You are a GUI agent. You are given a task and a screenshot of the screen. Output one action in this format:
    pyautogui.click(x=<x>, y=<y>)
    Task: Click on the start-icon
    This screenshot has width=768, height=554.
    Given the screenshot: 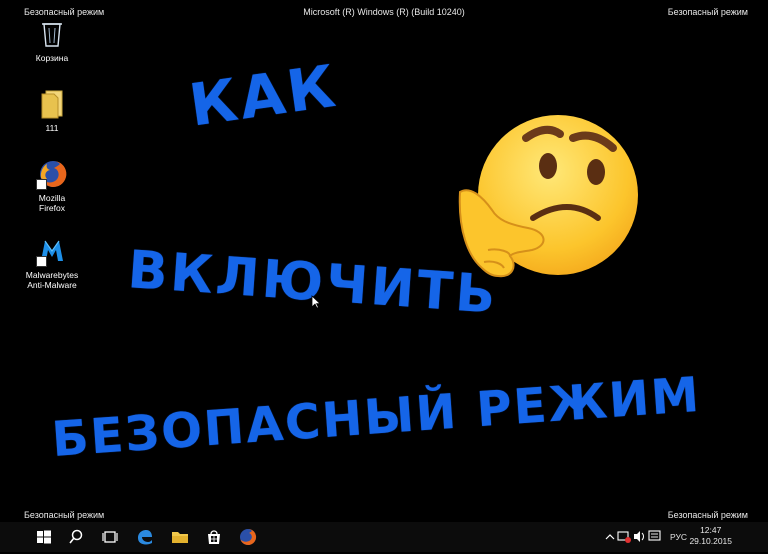 What is the action you would take?
    pyautogui.click(x=44, y=537)
    